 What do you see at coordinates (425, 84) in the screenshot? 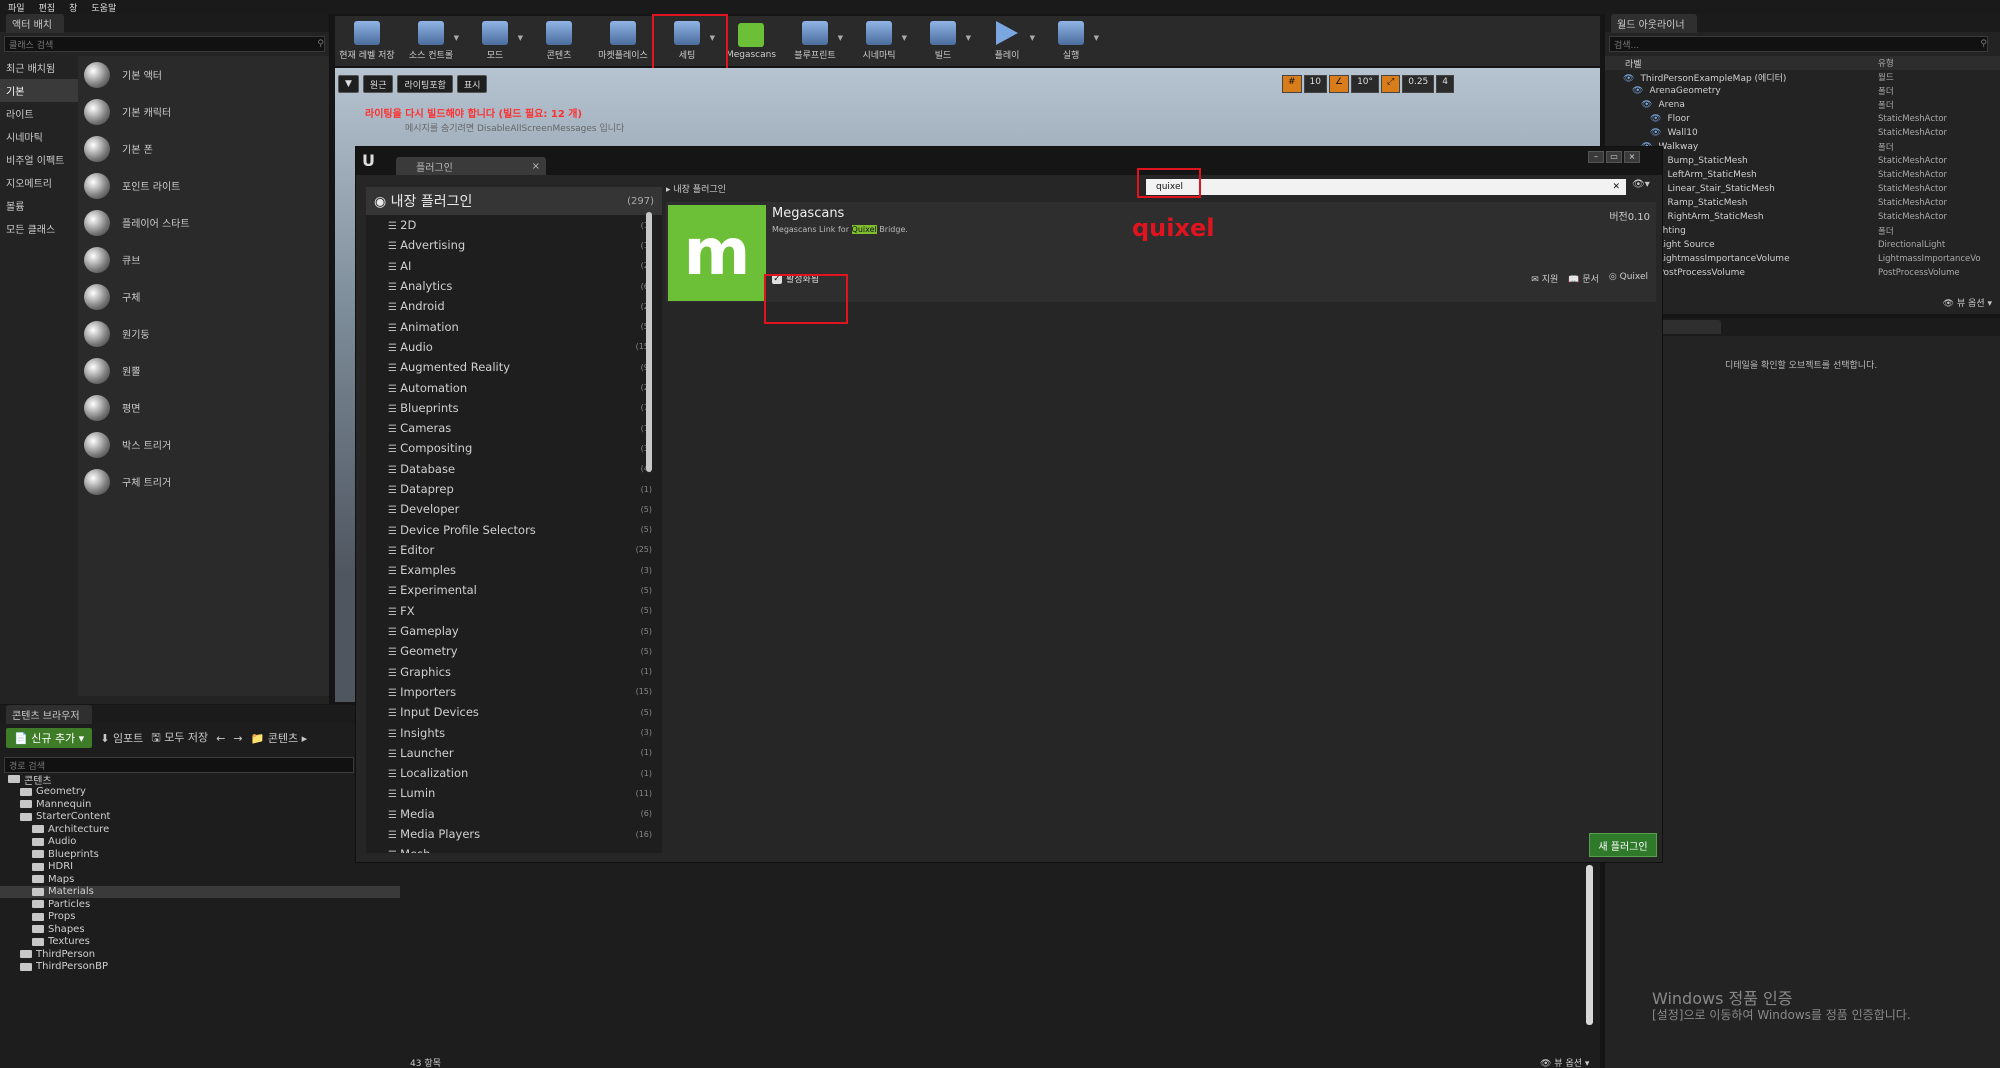
I see `lit-button: 라이팅포함` at bounding box center [425, 84].